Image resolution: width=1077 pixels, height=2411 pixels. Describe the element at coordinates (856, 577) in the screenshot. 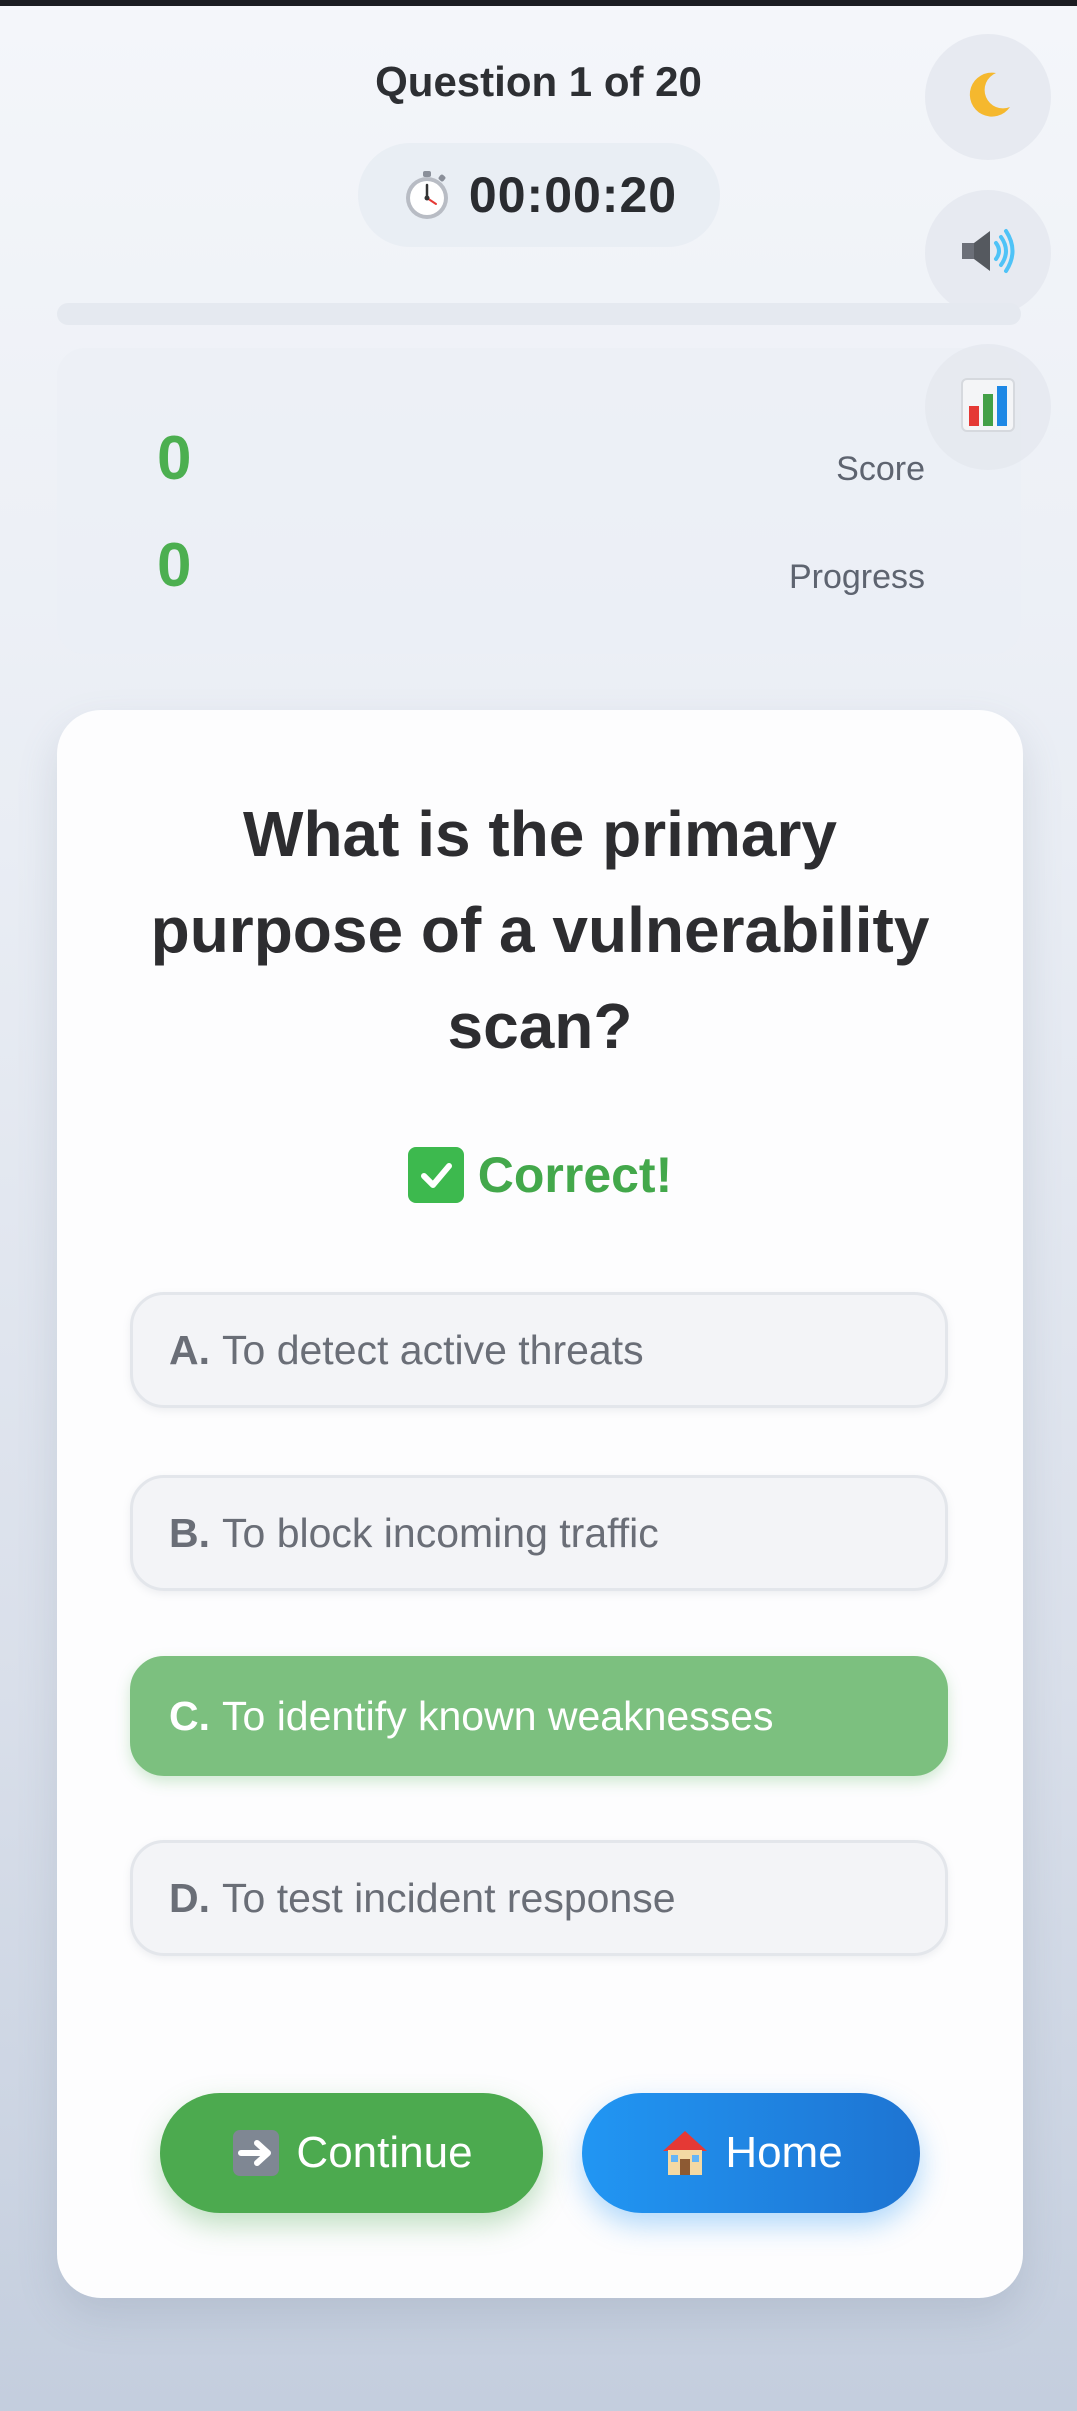

I see `progress-label: Progress` at that location.